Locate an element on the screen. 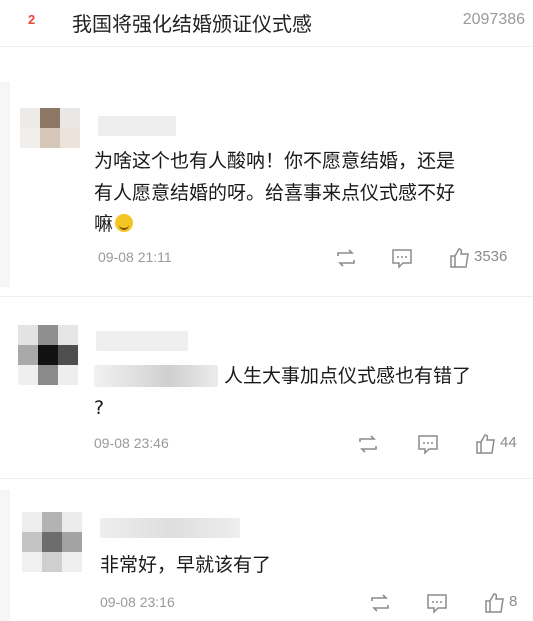 Image resolution: width=533 pixels, height=621 pixels. comment-time: 09-08 23:16 is located at coordinates (137, 602).